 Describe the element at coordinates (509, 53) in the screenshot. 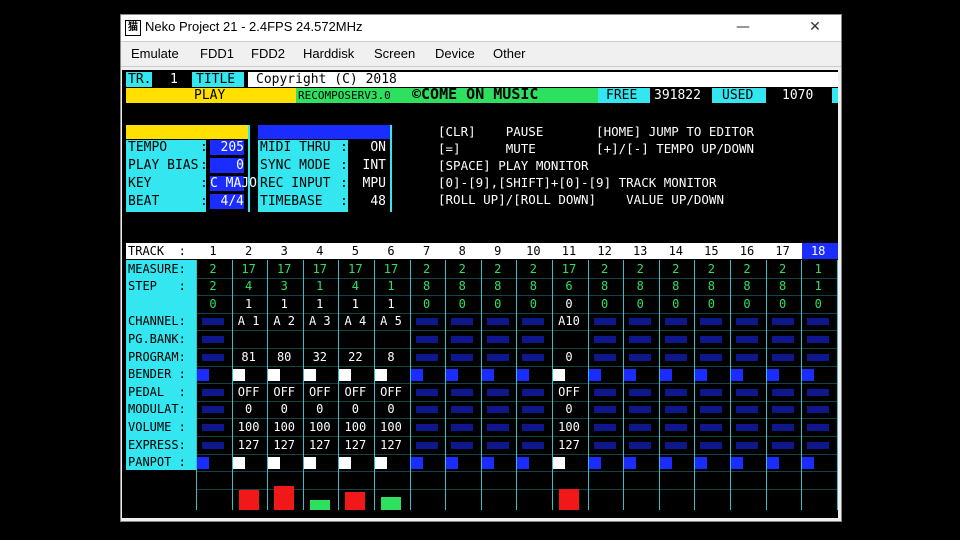

I see `menu-other: Other` at that location.